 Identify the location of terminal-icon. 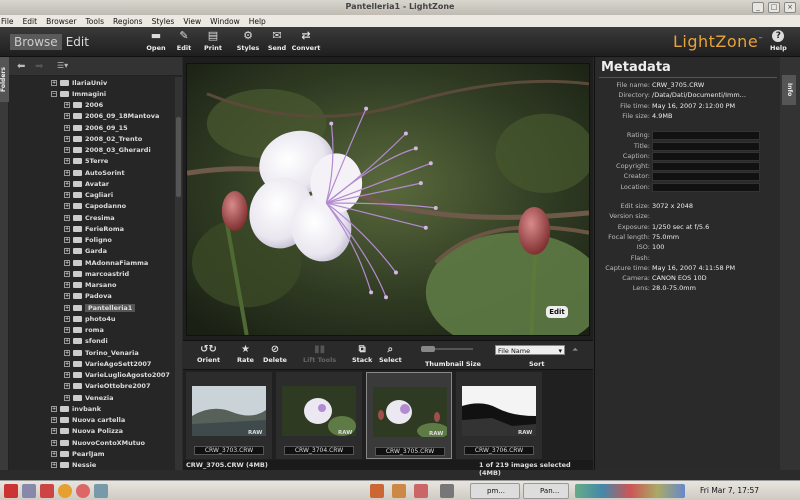
(29, 491).